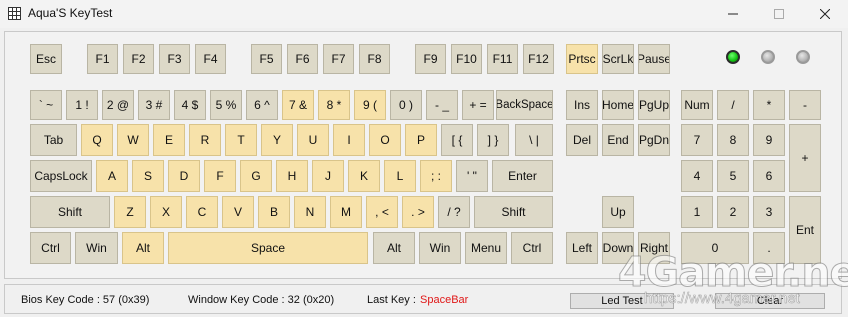 The width and height of the screenshot is (848, 317). What do you see at coordinates (133, 140) in the screenshot?
I see `key-w: W` at bounding box center [133, 140].